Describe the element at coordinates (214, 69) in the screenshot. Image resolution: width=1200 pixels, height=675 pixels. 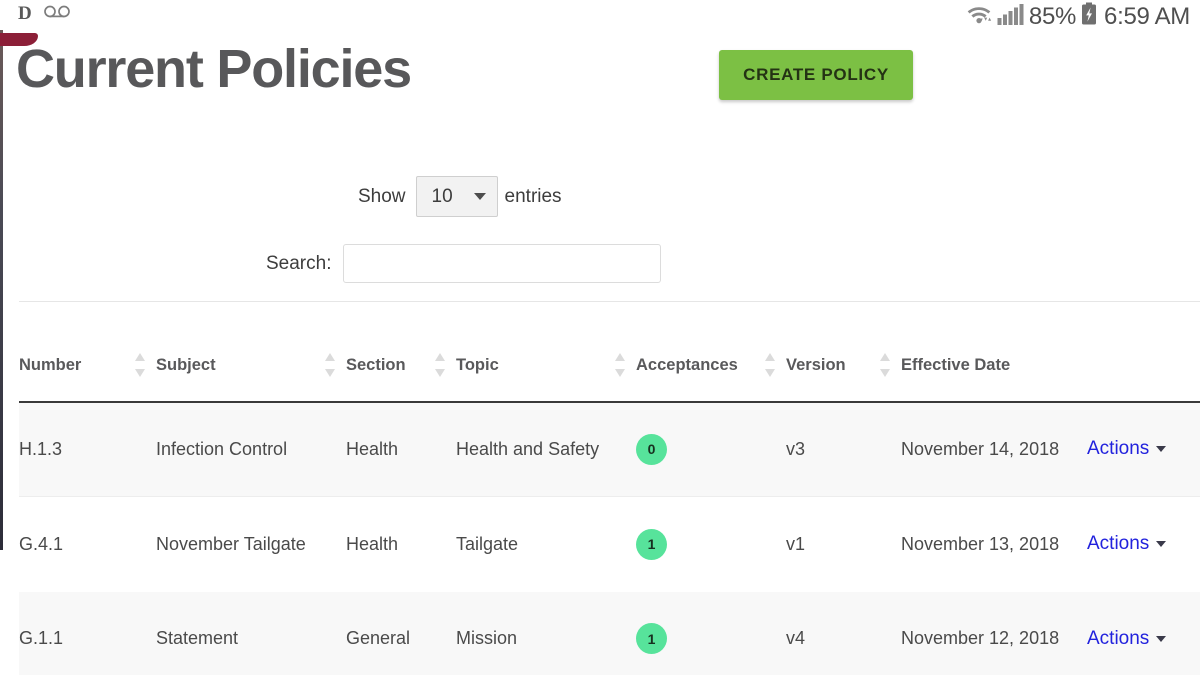
I see `page-title: Current Policies` at that location.